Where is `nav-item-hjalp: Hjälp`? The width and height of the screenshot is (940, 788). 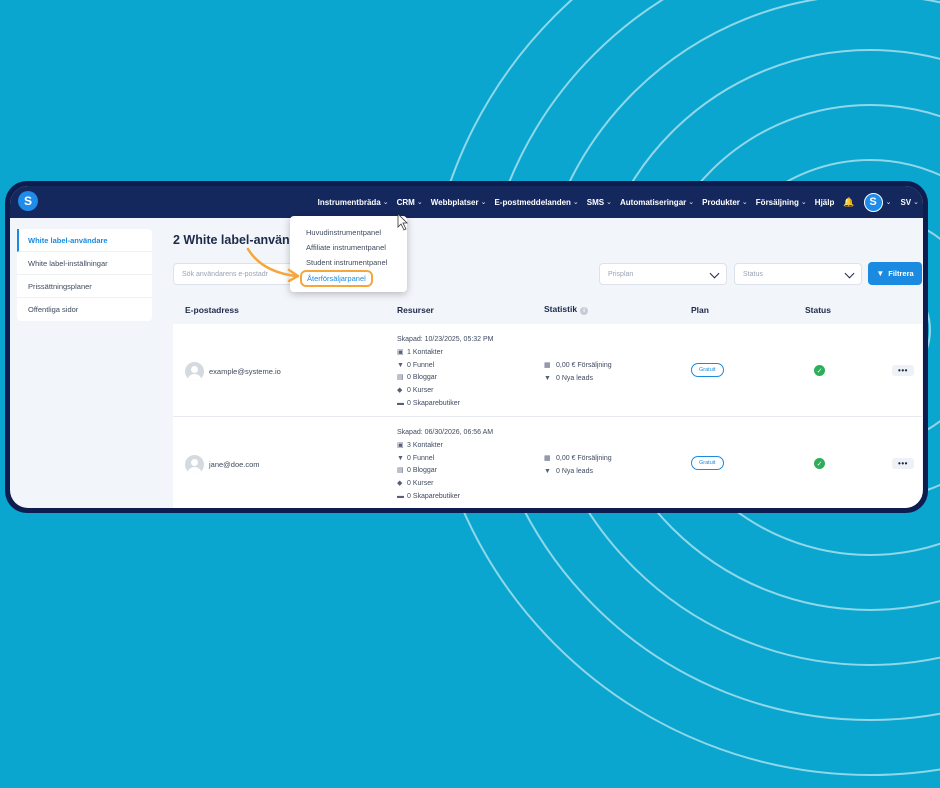
nav-item-hjalp: Hjälp is located at coordinates (825, 202).